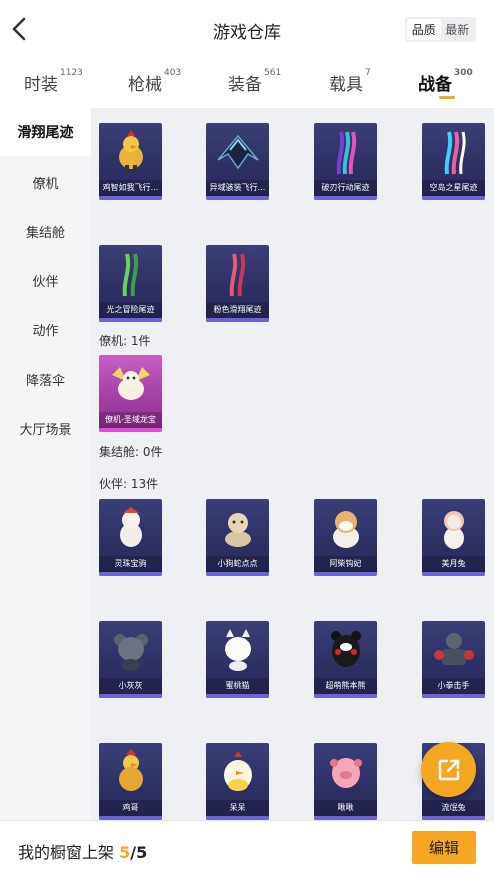  Describe the element at coordinates (45, 464) in the screenshot. I see `sidebar: 滑翔尾迹 僚机 集结舱 伙伴 动作 降落伞 大厅场景` at that location.